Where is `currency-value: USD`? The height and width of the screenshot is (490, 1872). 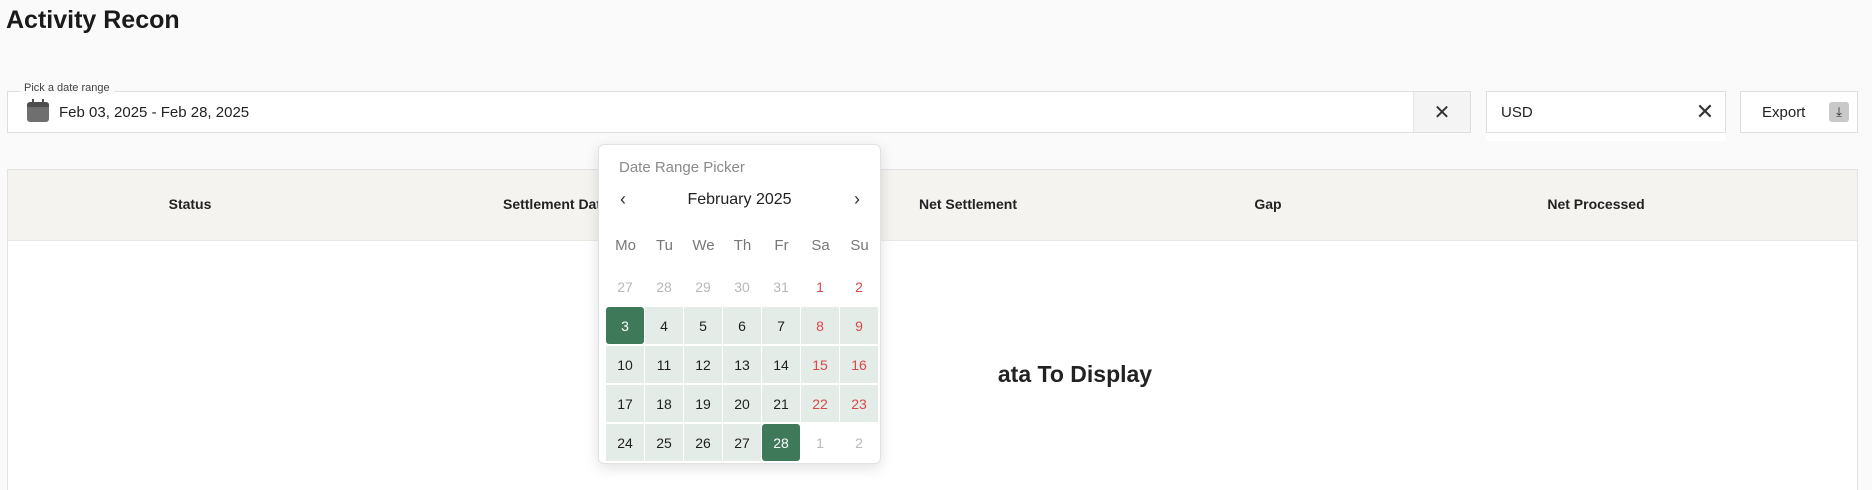
currency-value: USD is located at coordinates (1593, 112).